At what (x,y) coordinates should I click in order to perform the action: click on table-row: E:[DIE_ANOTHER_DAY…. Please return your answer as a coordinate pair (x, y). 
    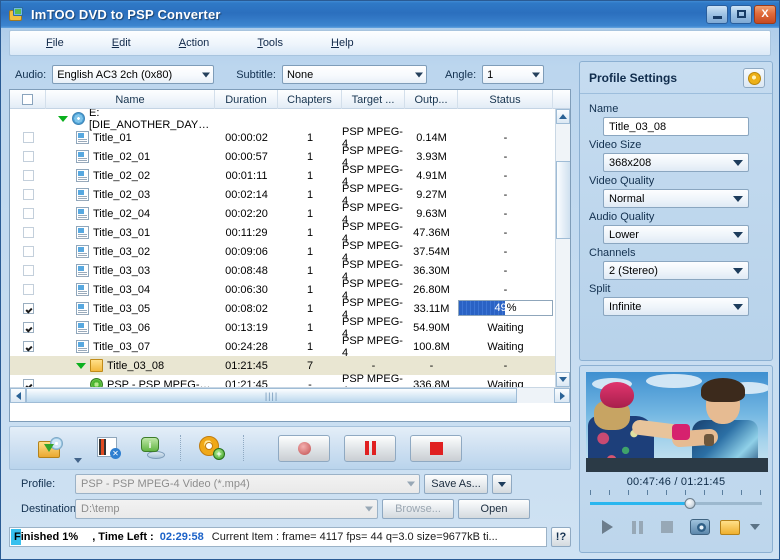
    Looking at the image, I should click on (290, 120).